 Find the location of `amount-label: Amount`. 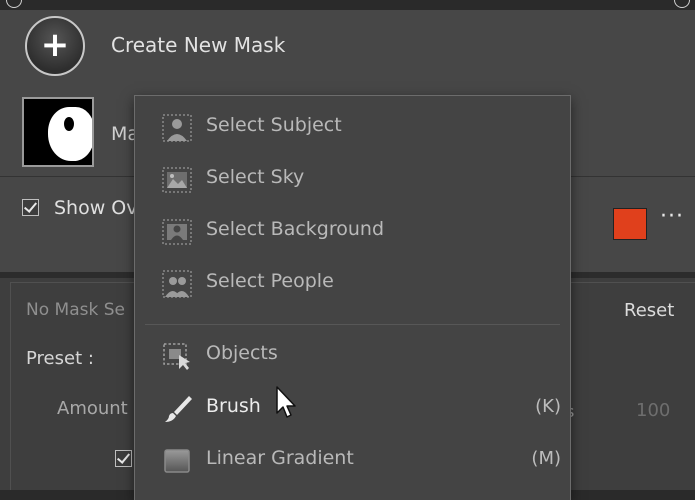

amount-label: Amount is located at coordinates (92, 408).